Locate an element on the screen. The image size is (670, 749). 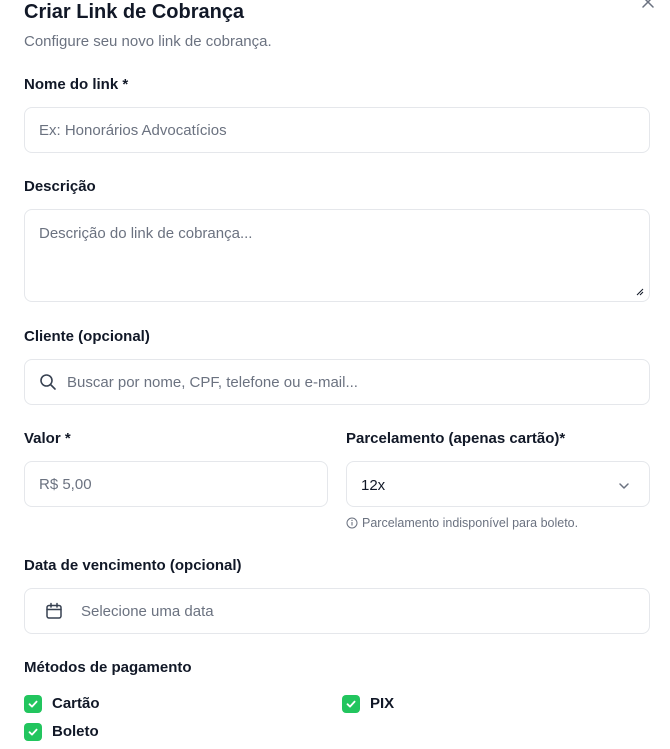
due-date-picker: Selecione uma data is located at coordinates (337, 611).